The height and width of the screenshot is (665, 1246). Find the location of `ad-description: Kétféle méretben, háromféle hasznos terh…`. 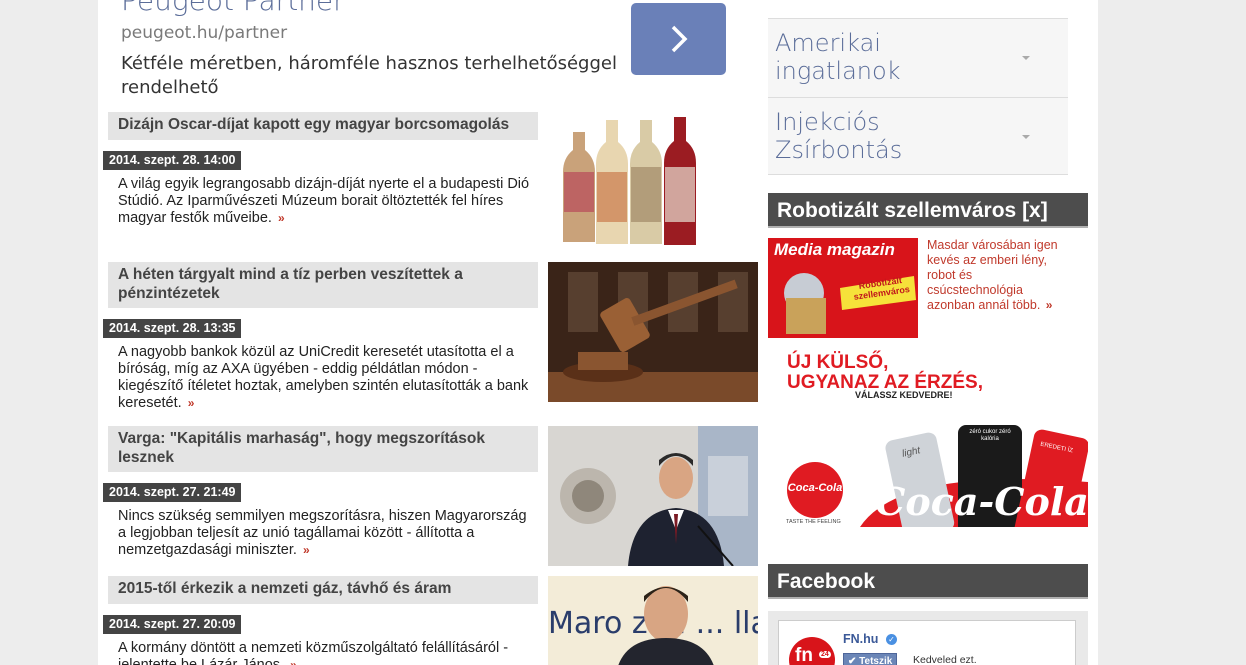

ad-description: Kétféle méretben, háromféle hasznos terh… is located at coordinates (369, 75).